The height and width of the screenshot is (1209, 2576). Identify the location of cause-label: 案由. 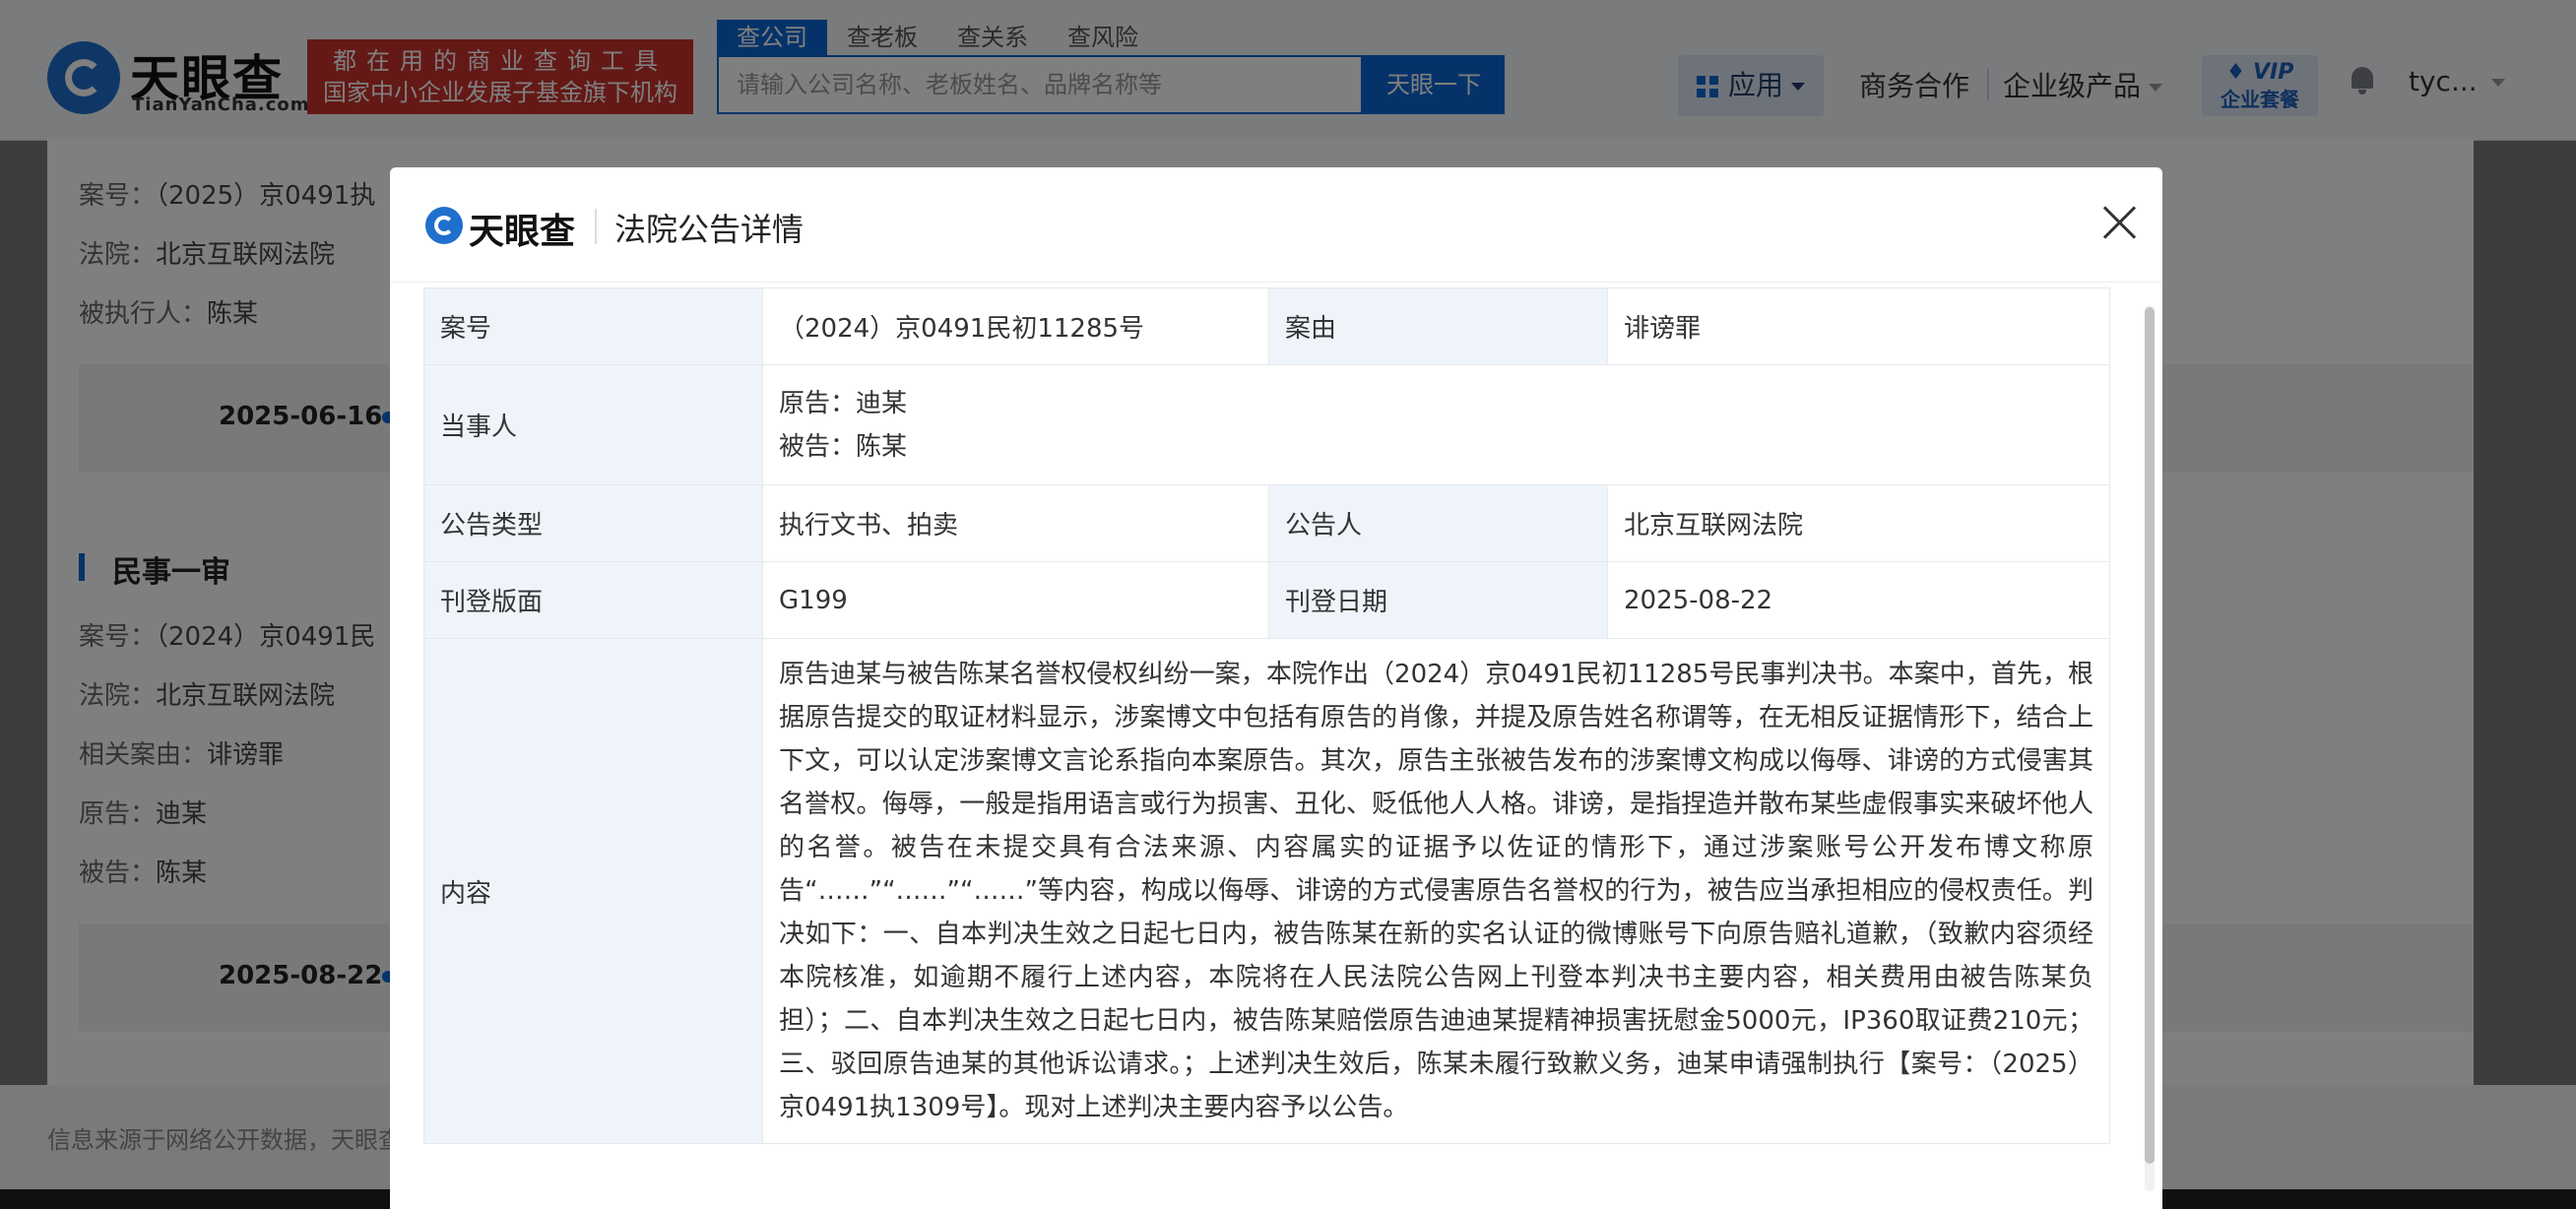
(1438, 326).